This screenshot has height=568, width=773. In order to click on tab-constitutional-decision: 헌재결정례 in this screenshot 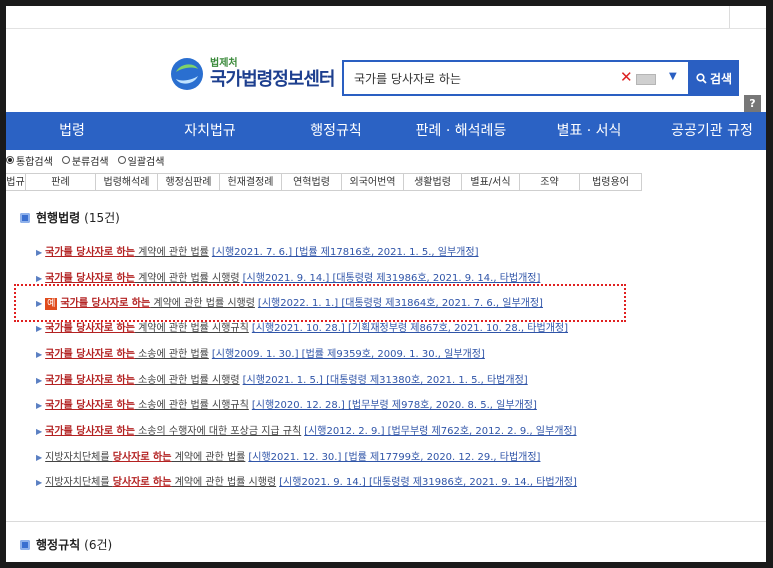, I will do `click(251, 182)`.